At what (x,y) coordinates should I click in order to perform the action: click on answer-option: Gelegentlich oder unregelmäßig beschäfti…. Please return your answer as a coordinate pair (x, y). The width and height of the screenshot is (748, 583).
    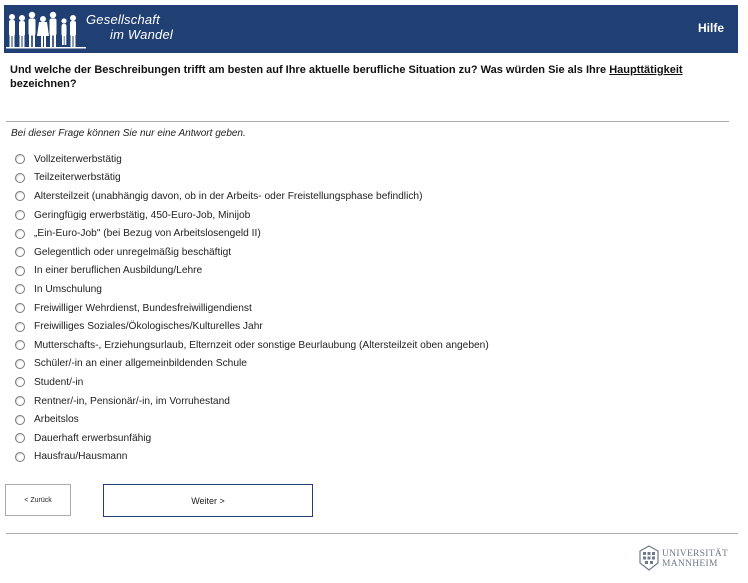
    Looking at the image, I should click on (251, 252).